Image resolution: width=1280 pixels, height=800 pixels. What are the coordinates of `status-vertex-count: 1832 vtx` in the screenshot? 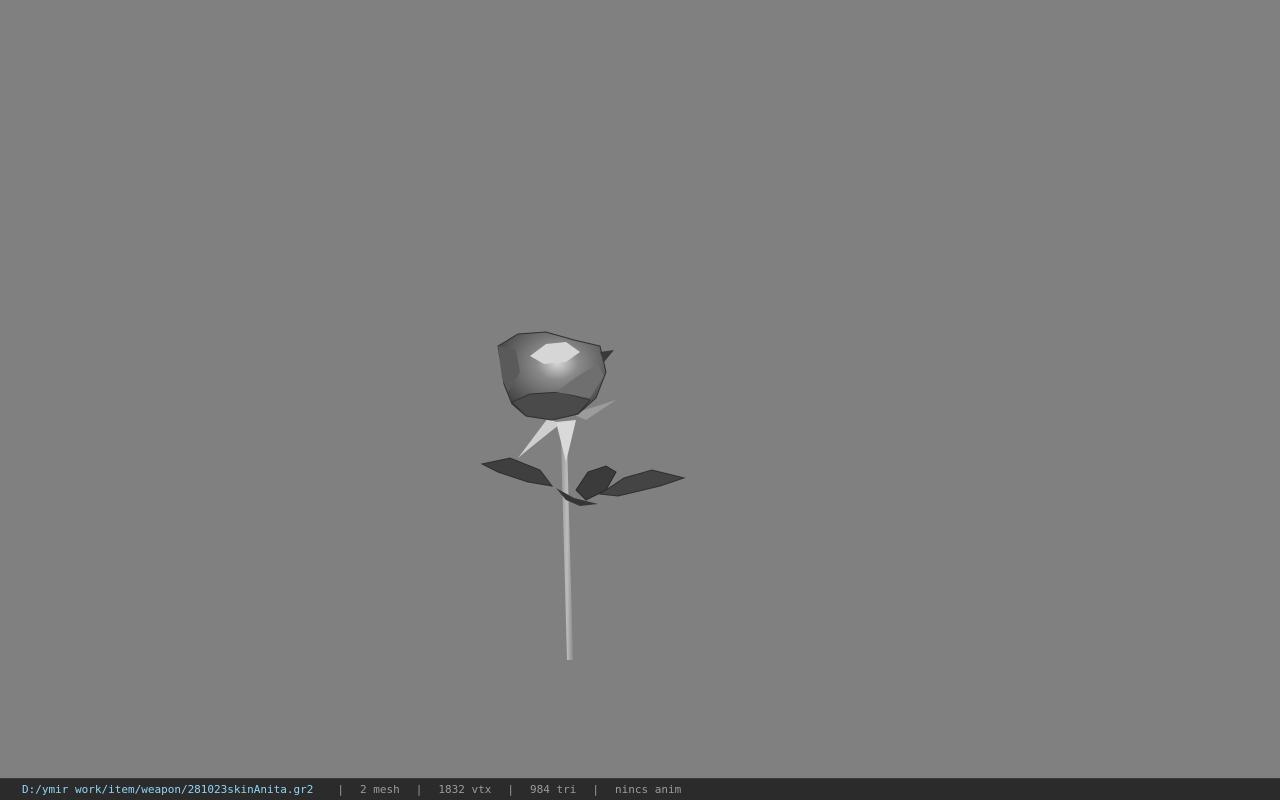 It's located at (465, 789).